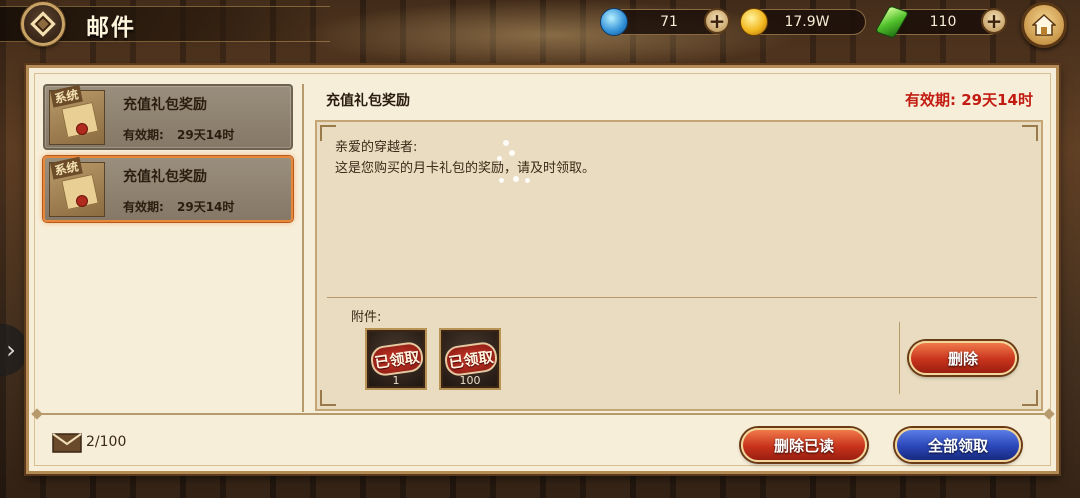 The image size is (1080, 498). Describe the element at coordinates (111, 28) in the screenshot. I see `page-title: 邮件` at that location.